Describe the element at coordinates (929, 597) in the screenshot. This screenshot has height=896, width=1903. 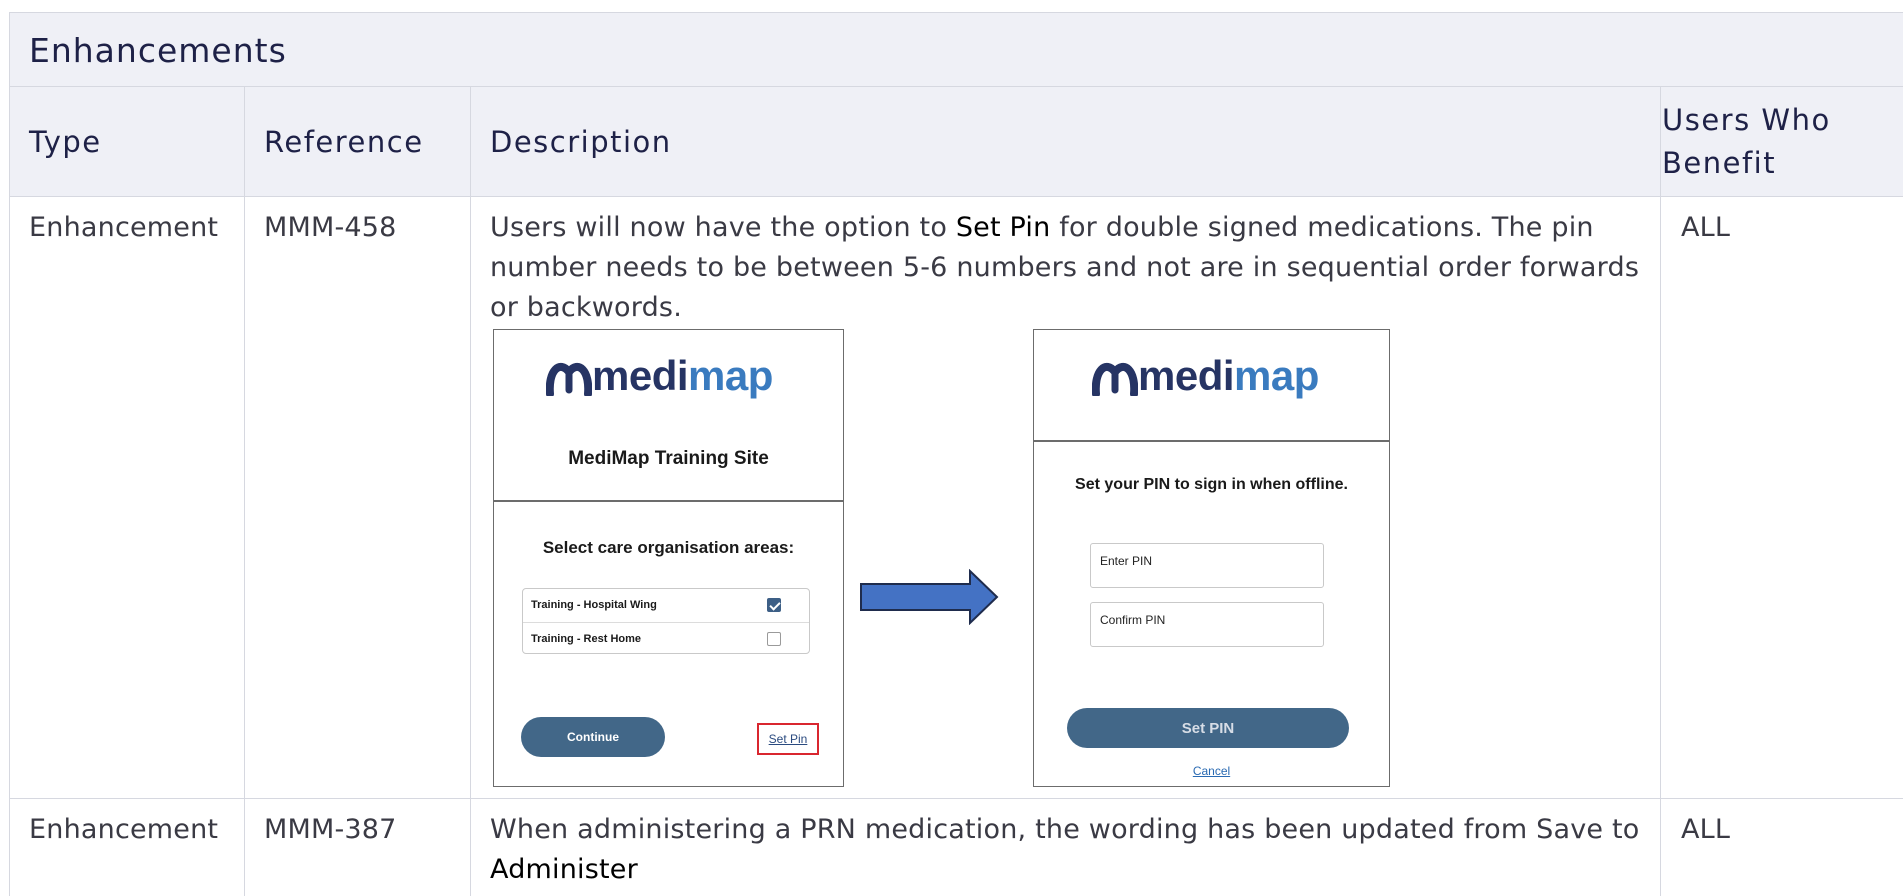
I see `right-arrow-icon` at that location.